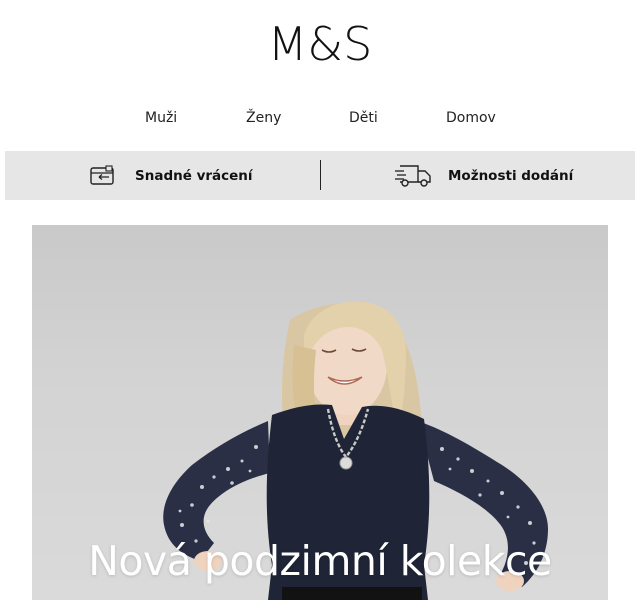 This screenshot has height=600, width=640. I want to click on returns-link: Snadné vrácení, so click(171, 175).